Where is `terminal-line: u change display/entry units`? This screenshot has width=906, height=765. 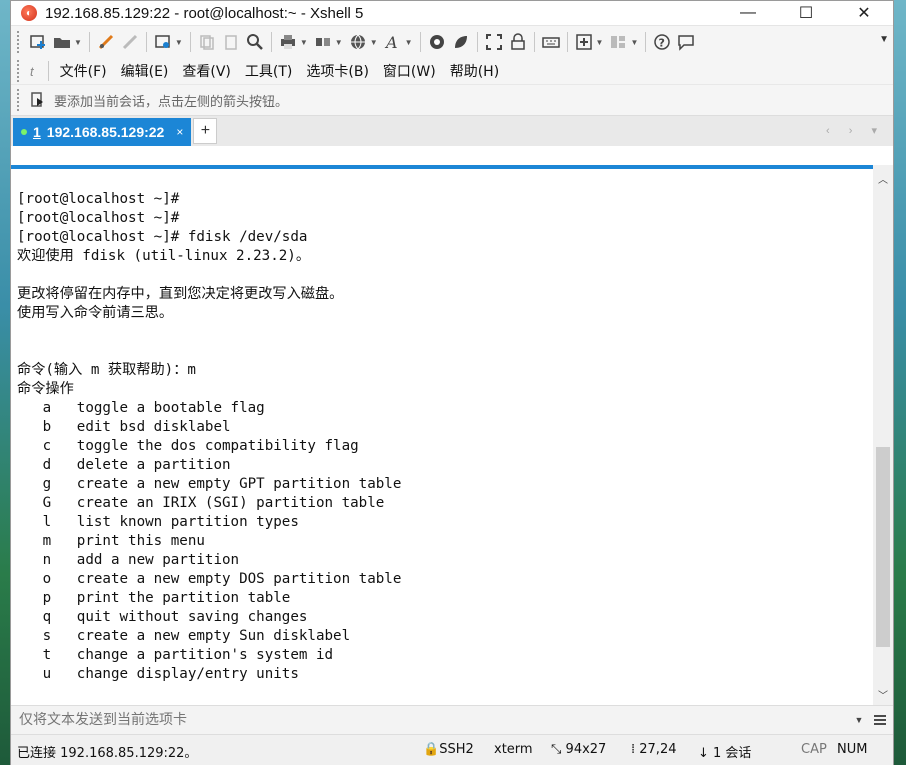 terminal-line: u change display/entry units is located at coordinates (158, 674).